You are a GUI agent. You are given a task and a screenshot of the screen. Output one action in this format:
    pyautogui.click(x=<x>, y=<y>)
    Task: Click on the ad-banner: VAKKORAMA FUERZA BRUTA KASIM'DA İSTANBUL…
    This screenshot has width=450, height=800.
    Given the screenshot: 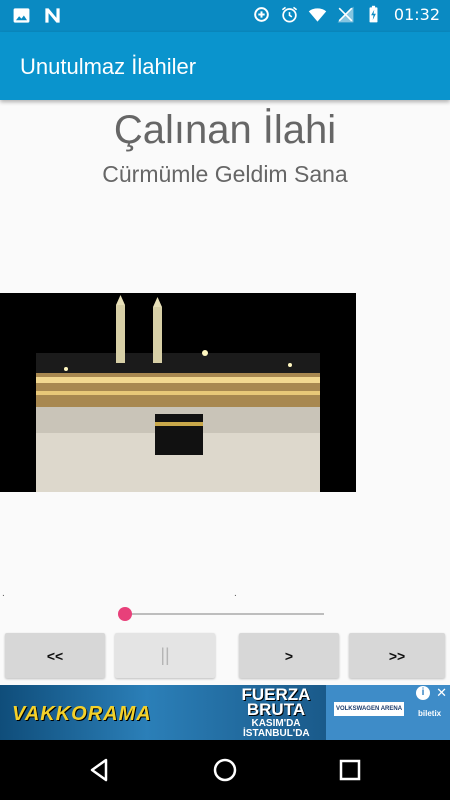 What is the action you would take?
    pyautogui.click(x=225, y=712)
    